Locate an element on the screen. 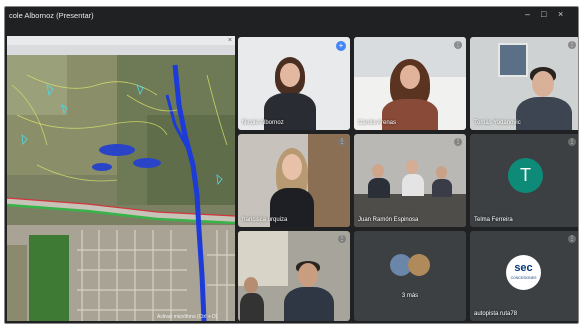  participant-tile: ⋮ Tomás Yodanovic is located at coordinates (524, 83).